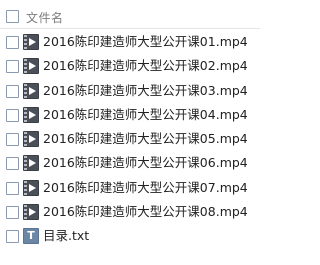 This screenshot has width=320, height=265. Describe the element at coordinates (145, 212) in the screenshot. I see `file-name: 2016陈印建造师大型公开课08.mp4` at that location.